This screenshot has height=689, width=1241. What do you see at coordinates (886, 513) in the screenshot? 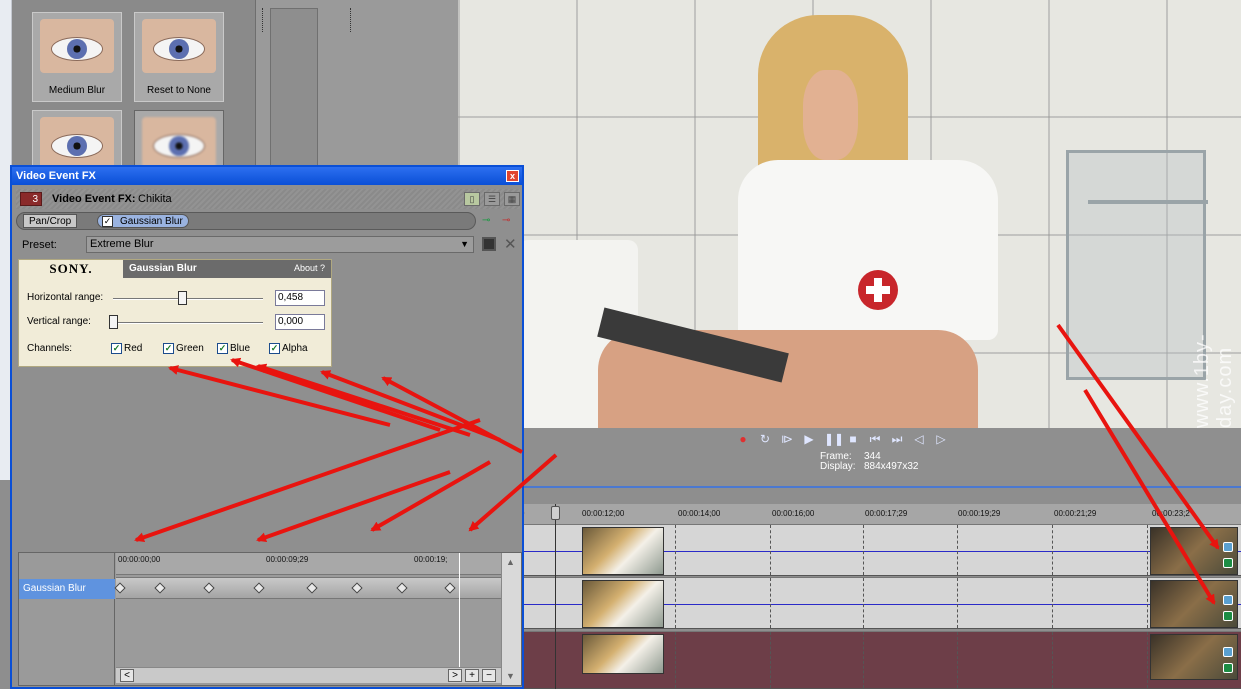
I see `ruler-tick-label: 00:00:17;29` at bounding box center [886, 513].